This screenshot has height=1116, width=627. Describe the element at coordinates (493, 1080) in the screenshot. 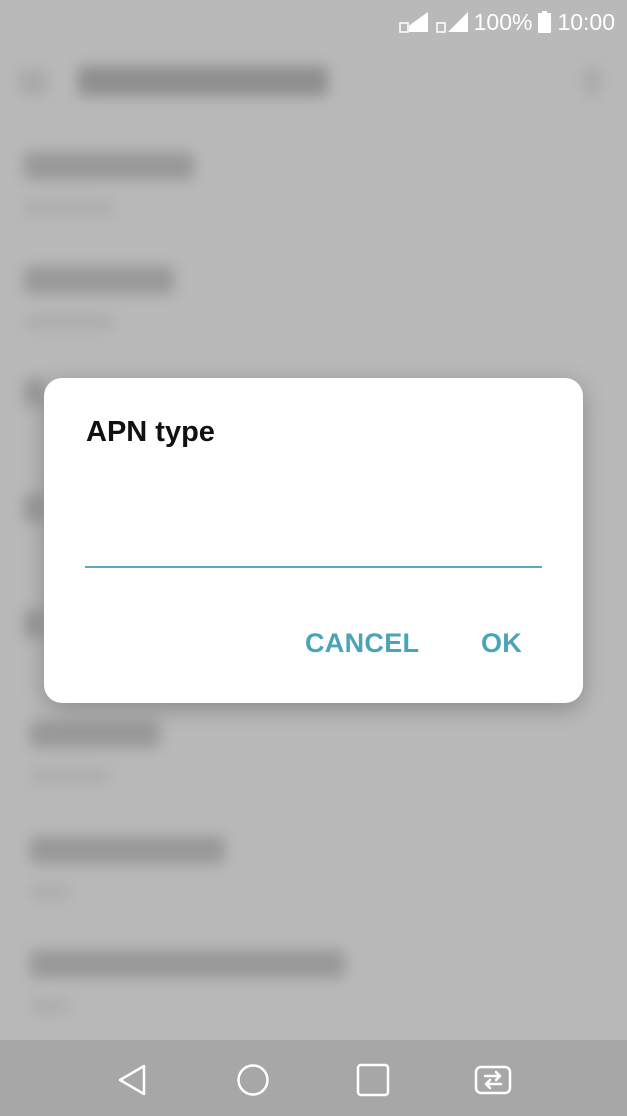

I see `dual-window-icon` at that location.